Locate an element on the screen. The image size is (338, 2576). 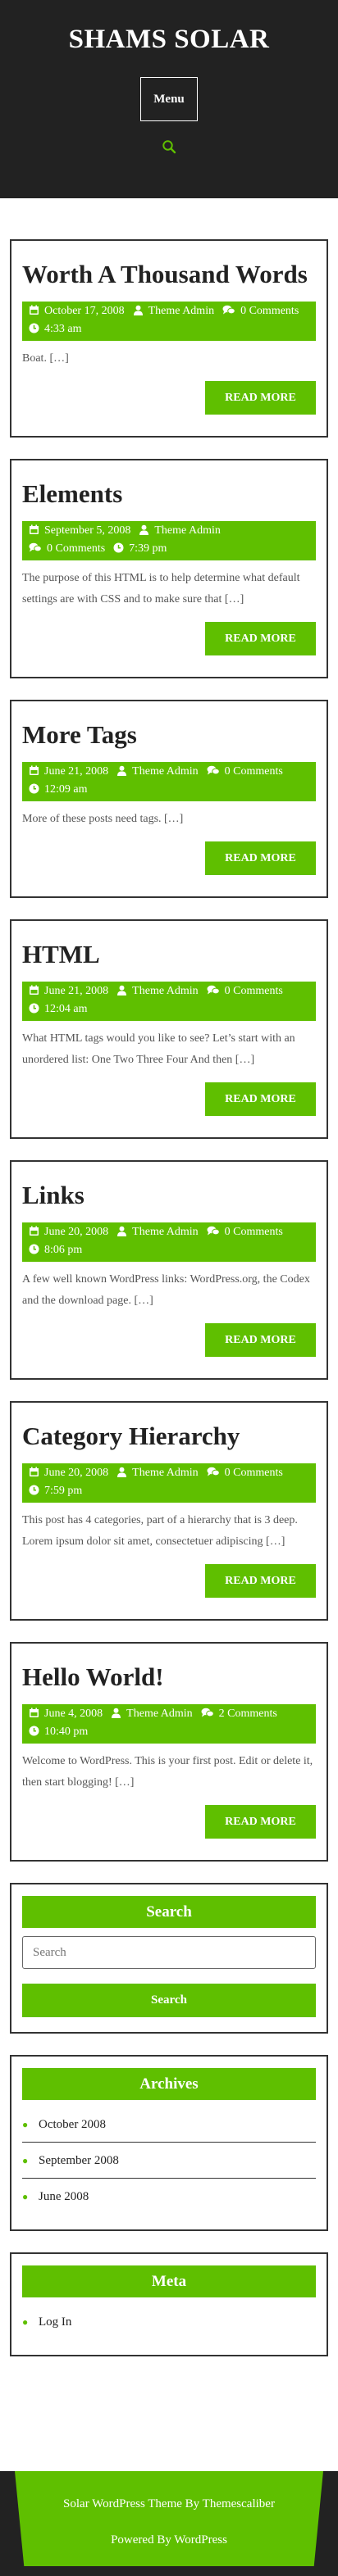
footer-powered-by: Powered By WordPress is located at coordinates (169, 2540).